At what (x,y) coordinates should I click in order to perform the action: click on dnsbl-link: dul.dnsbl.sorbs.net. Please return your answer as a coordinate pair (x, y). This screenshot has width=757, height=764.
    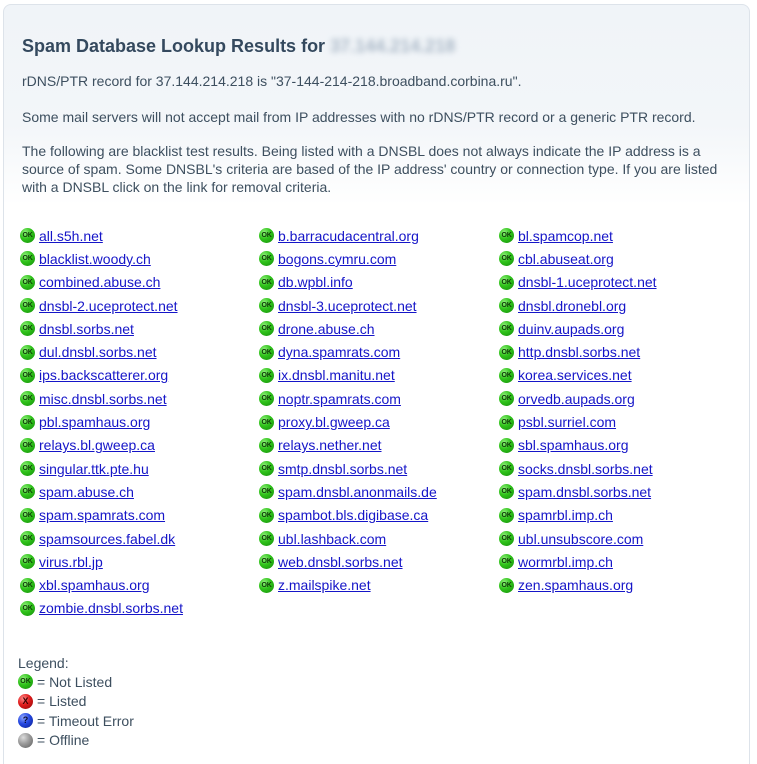
    Looking at the image, I should click on (98, 352).